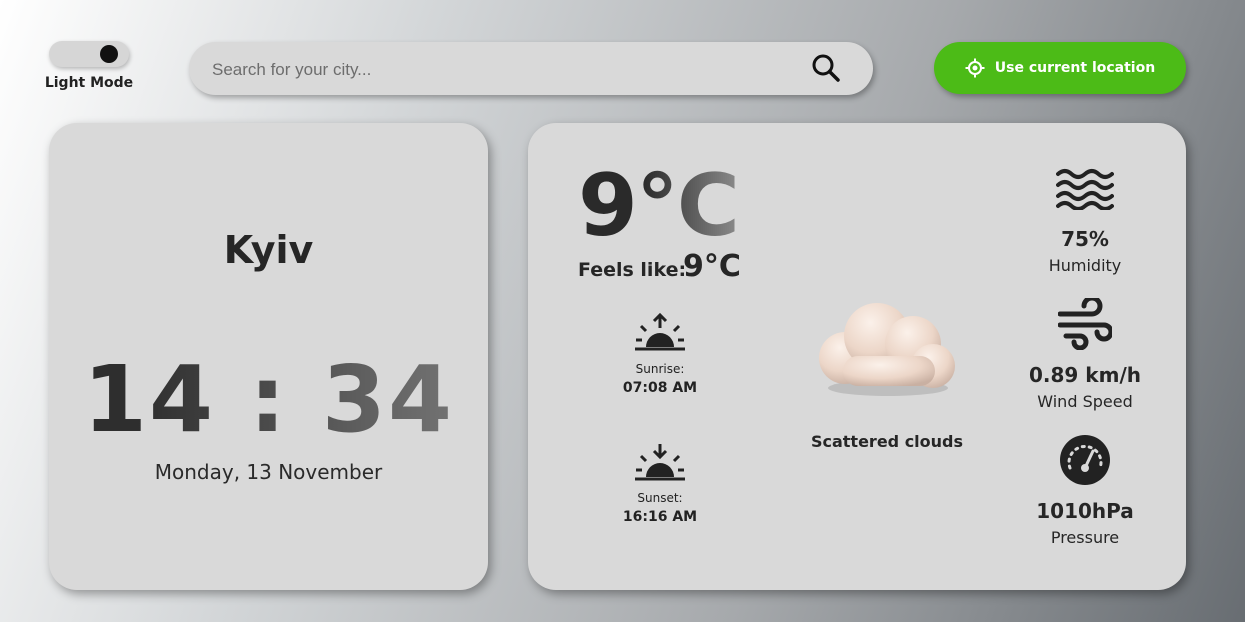 The image size is (1245, 622). What do you see at coordinates (1075, 68) in the screenshot?
I see `use-current-location-label: Use current location` at bounding box center [1075, 68].